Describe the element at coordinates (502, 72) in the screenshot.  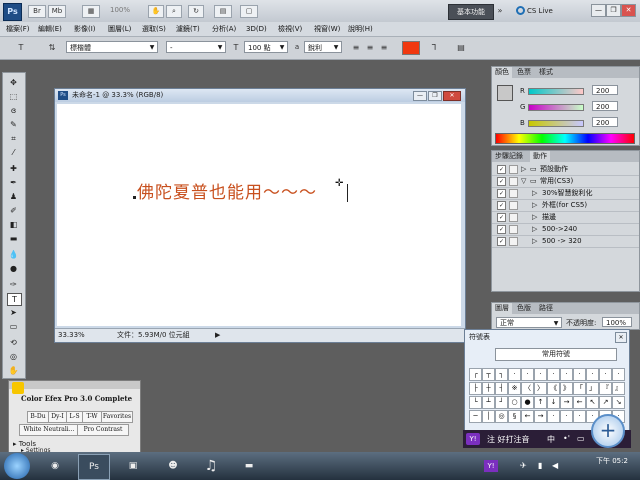
I see `tab-color: 顏色` at that location.